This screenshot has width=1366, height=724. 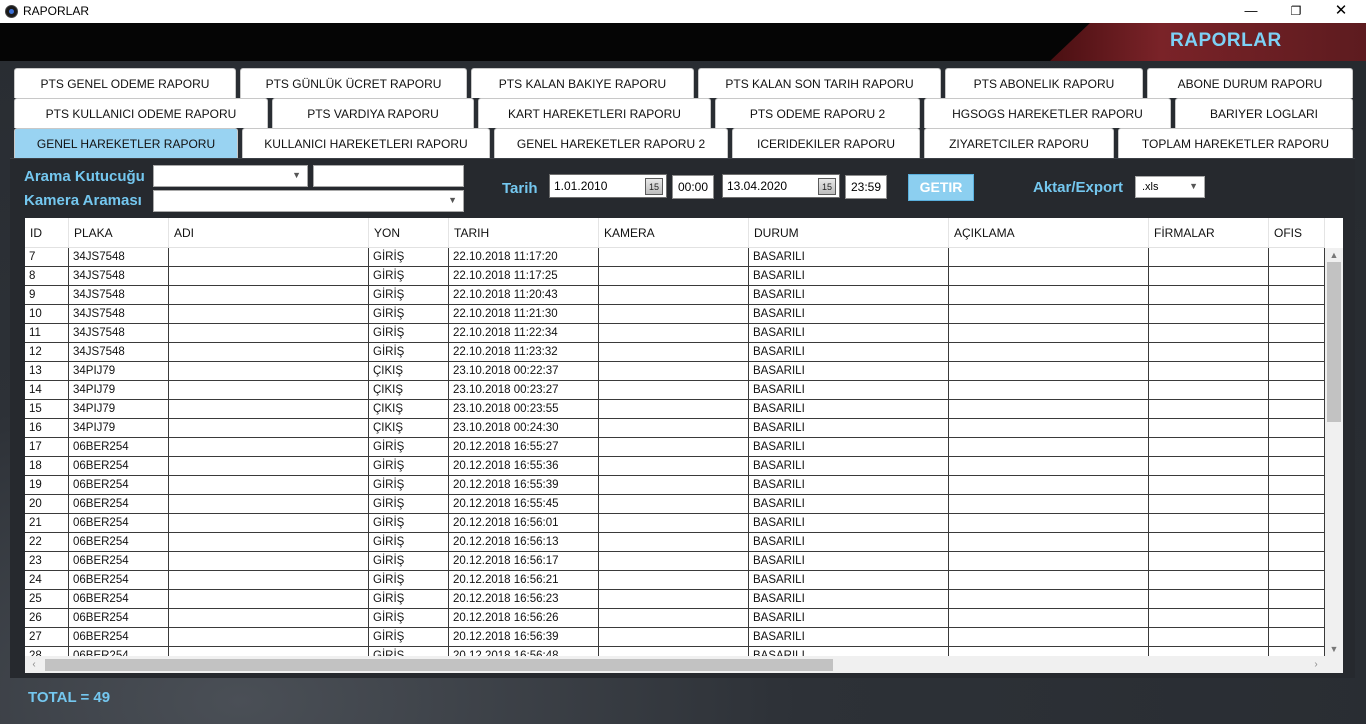 I want to click on scroll-up-icon: ▲, so click(x=1334, y=255).